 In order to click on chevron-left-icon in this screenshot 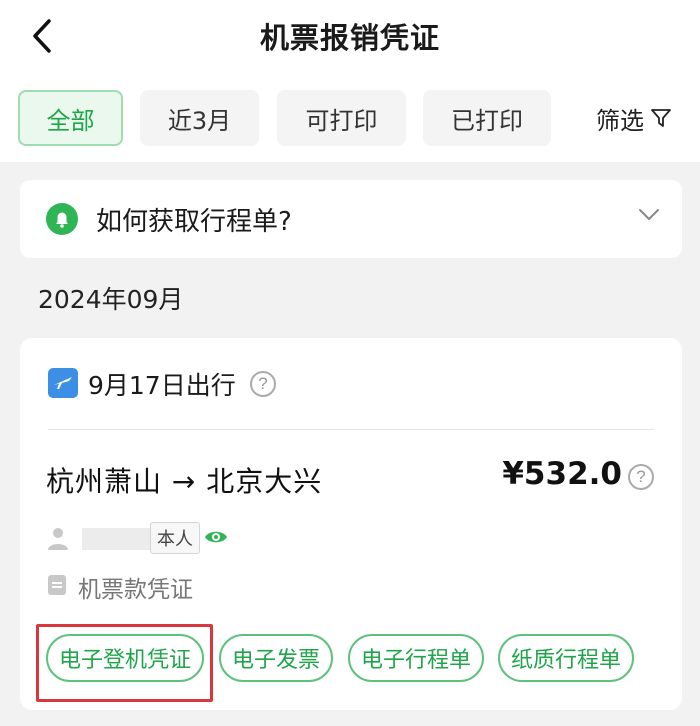, I will do `click(42, 36)`.